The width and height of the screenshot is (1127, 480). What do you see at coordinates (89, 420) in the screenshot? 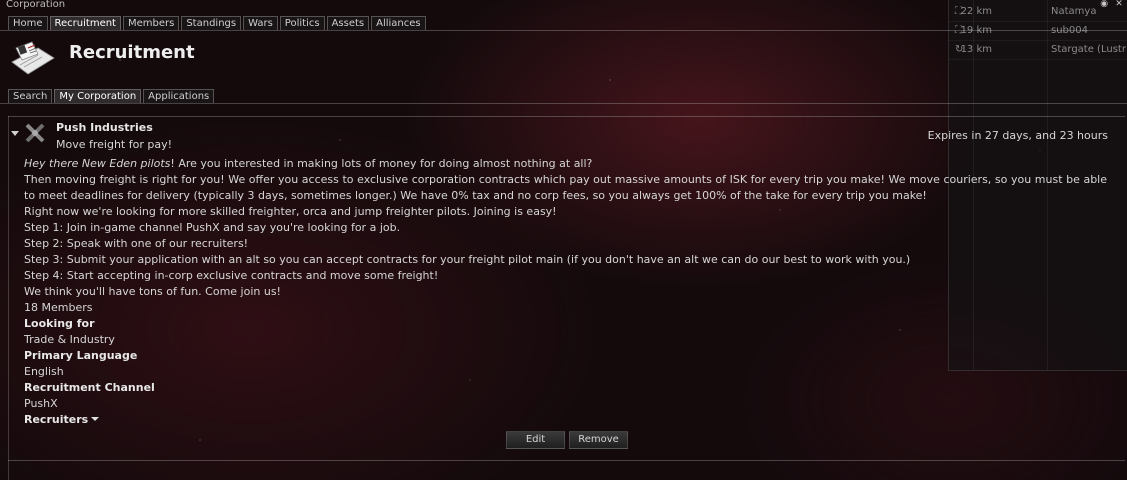
I see `recruiters-dropdown: Recruiters` at bounding box center [89, 420].